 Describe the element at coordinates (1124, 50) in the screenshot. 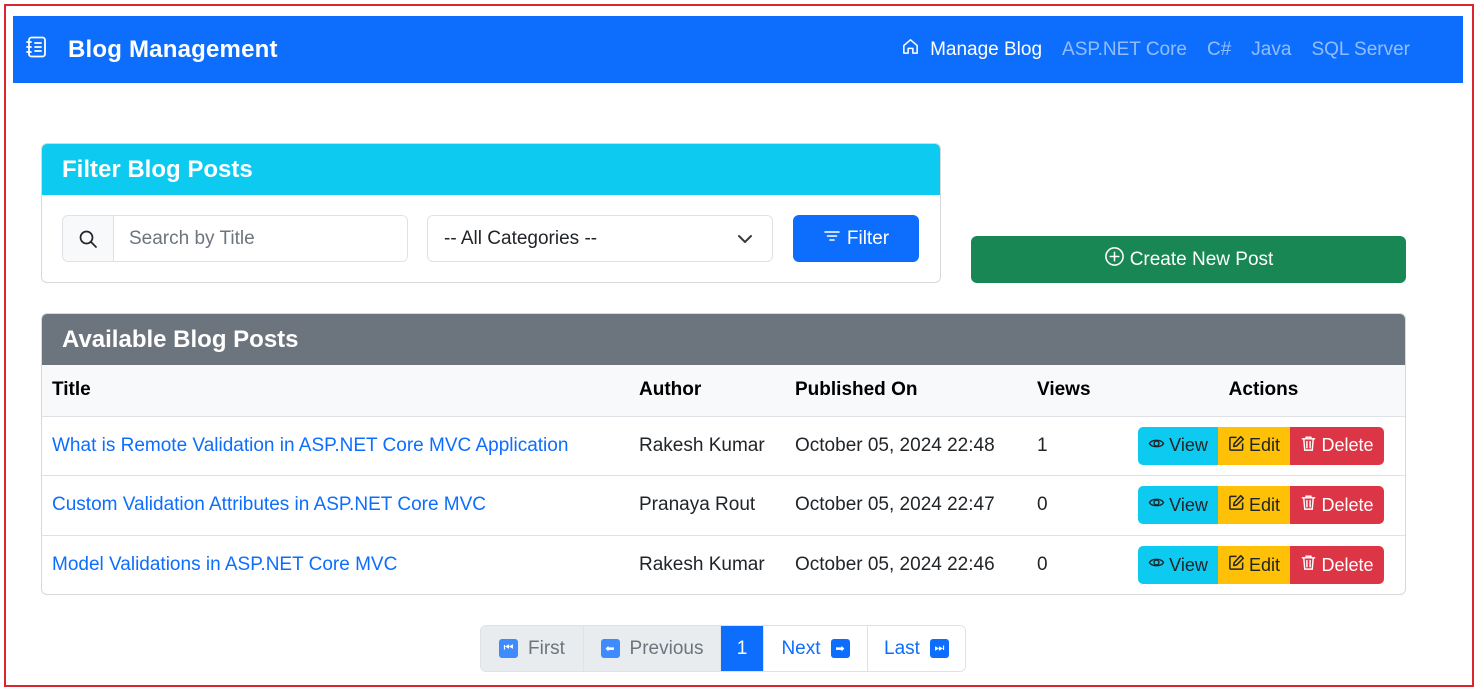

I see `nav-link-aspnet-core: ASP.NET Core` at that location.